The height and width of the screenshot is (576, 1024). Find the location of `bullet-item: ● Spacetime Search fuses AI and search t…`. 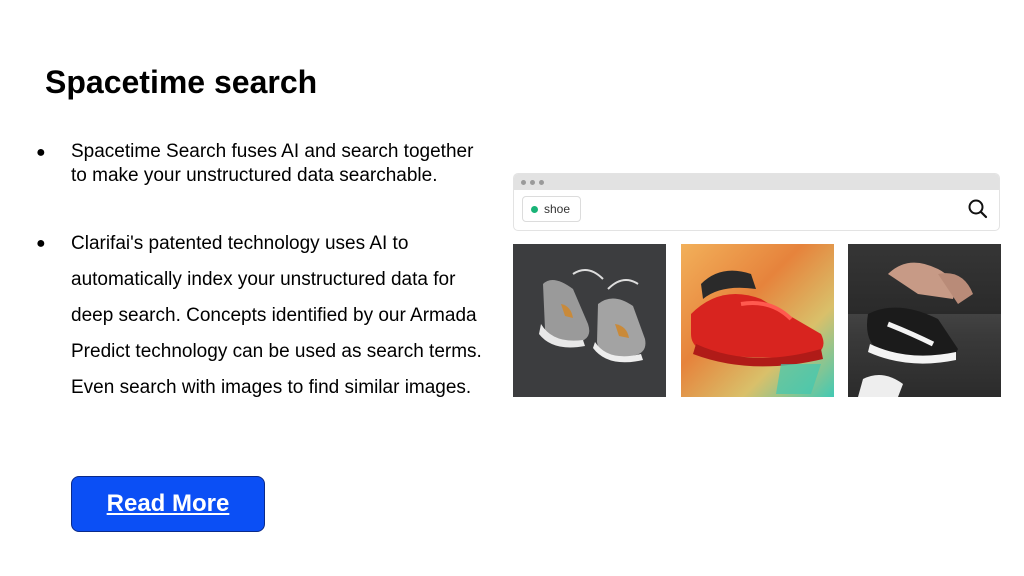

bullet-item: ● Spacetime Search fuses AI and search t… is located at coordinates (261, 164).